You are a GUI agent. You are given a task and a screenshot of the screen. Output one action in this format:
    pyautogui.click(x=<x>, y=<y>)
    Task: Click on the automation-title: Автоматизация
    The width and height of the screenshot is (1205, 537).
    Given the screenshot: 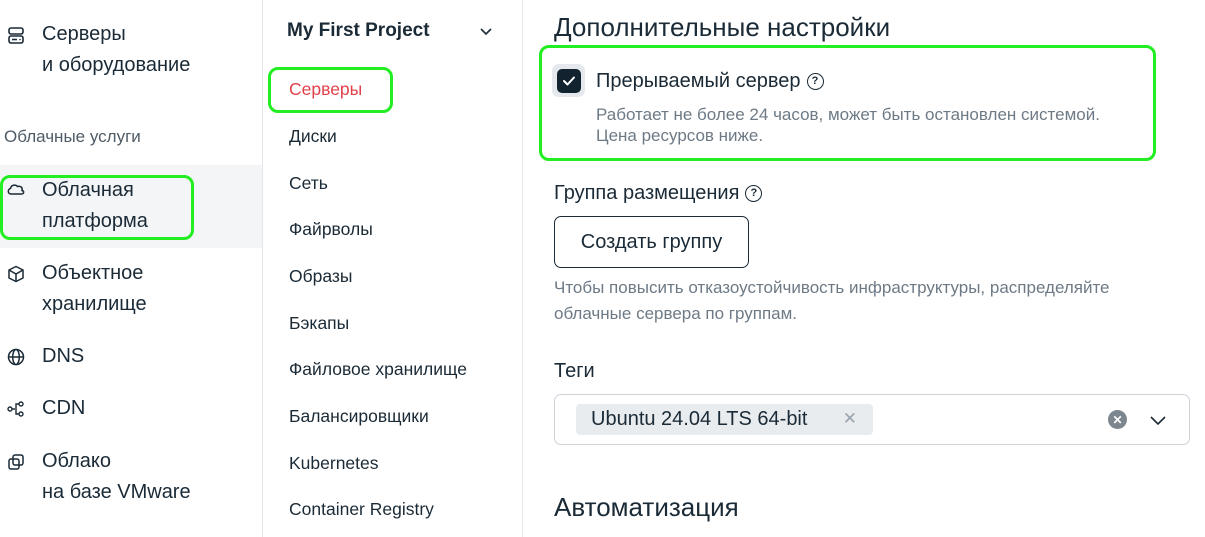 What is the action you would take?
    pyautogui.click(x=646, y=507)
    